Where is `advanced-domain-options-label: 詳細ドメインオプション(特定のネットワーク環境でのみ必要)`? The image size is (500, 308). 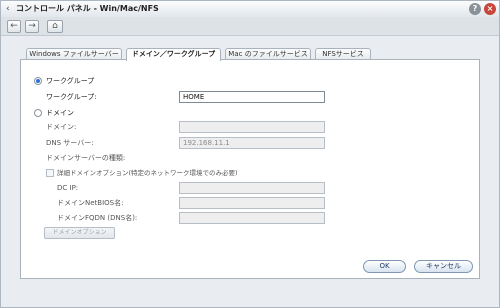
advanced-domain-options-label: 詳細ドメインオプション(特定のネットワーク環境でのみ必要) is located at coordinates (147, 173).